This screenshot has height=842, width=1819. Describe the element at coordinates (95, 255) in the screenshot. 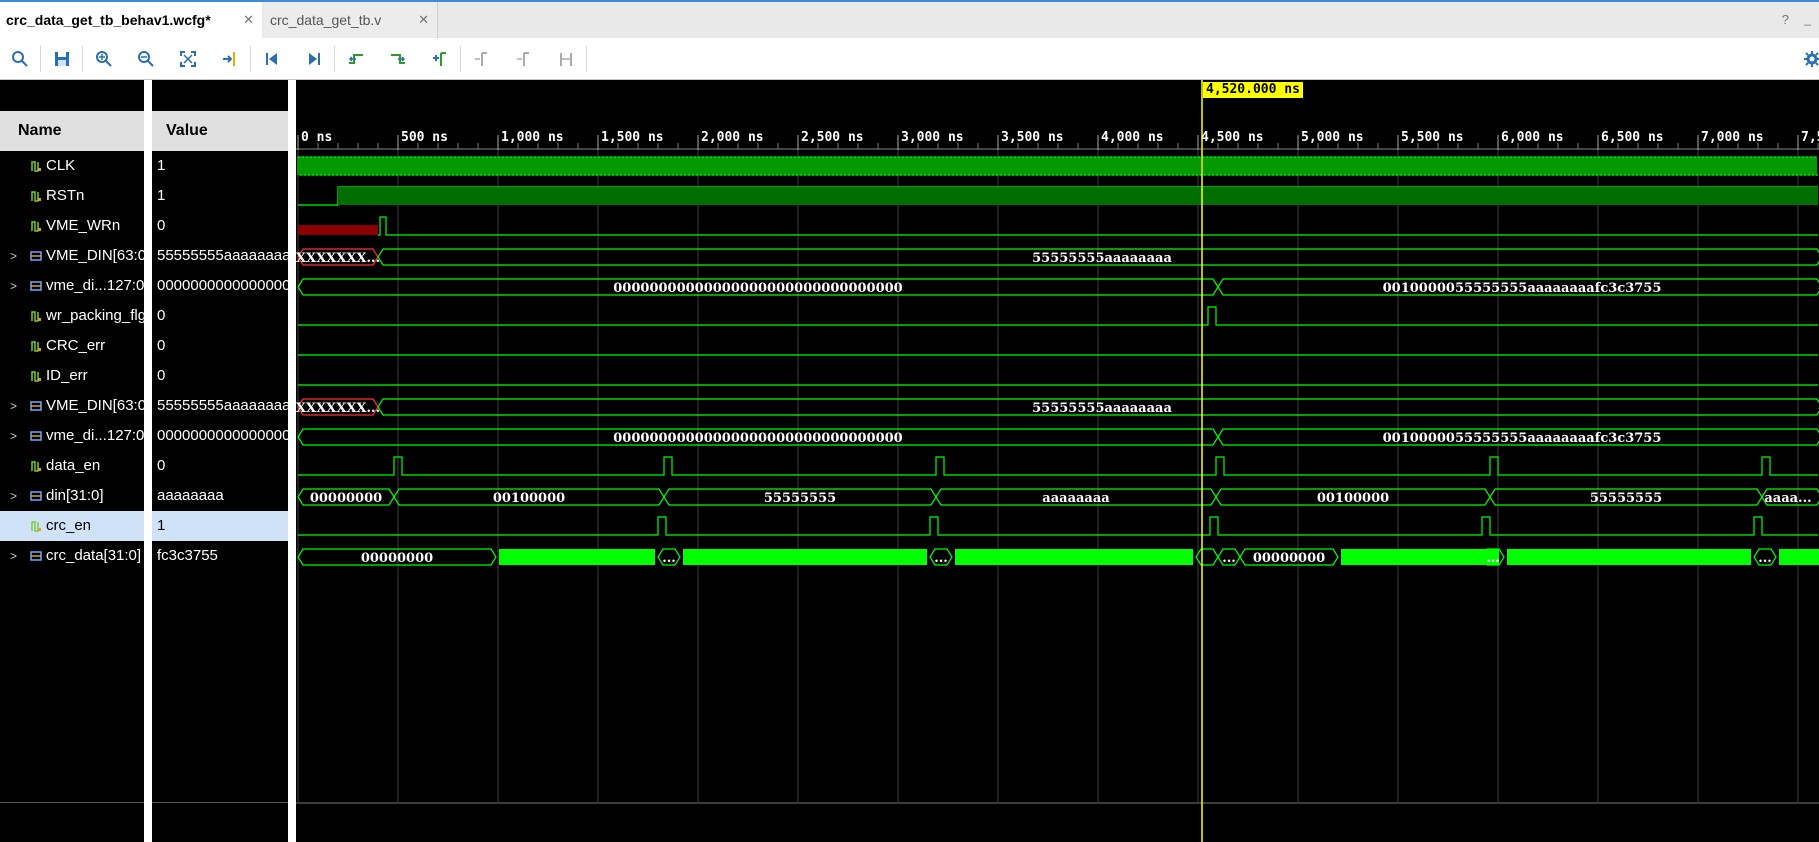

I see `signal-name: VME_DIN[63:0]` at that location.